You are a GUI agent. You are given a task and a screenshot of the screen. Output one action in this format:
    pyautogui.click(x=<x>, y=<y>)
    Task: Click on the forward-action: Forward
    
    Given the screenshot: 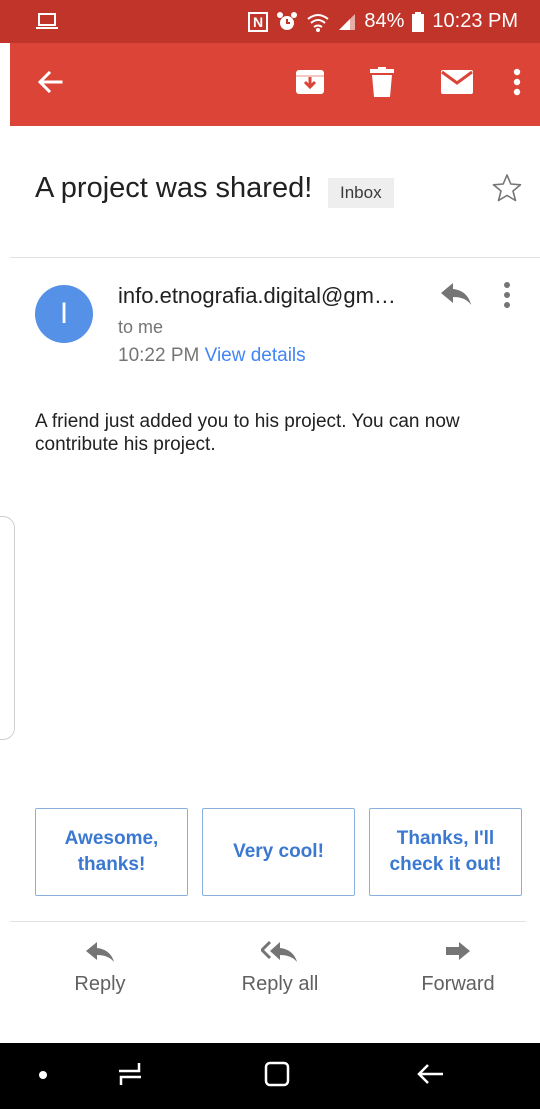 What is the action you would take?
    pyautogui.click(x=458, y=968)
    